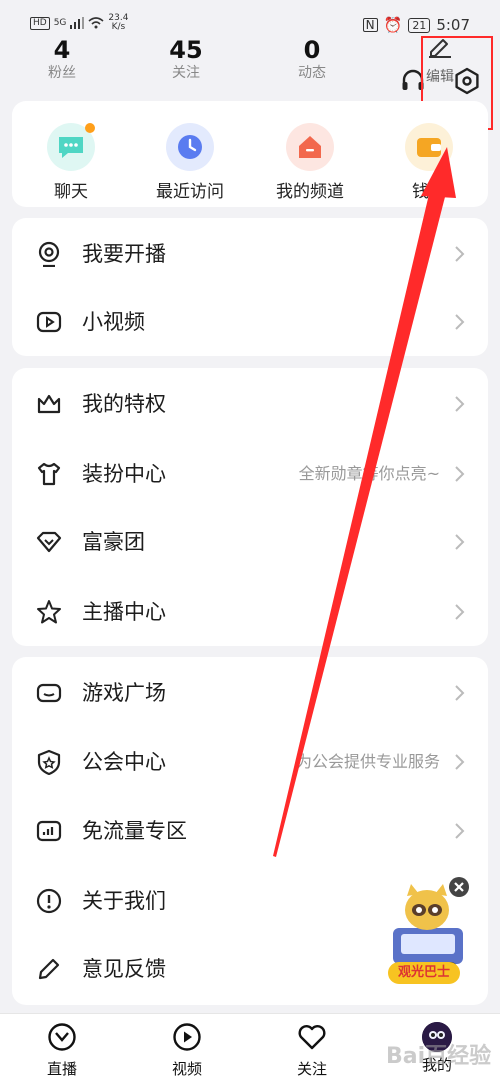 The height and width of the screenshot is (1083, 500). I want to click on star-icon, so click(49, 612).